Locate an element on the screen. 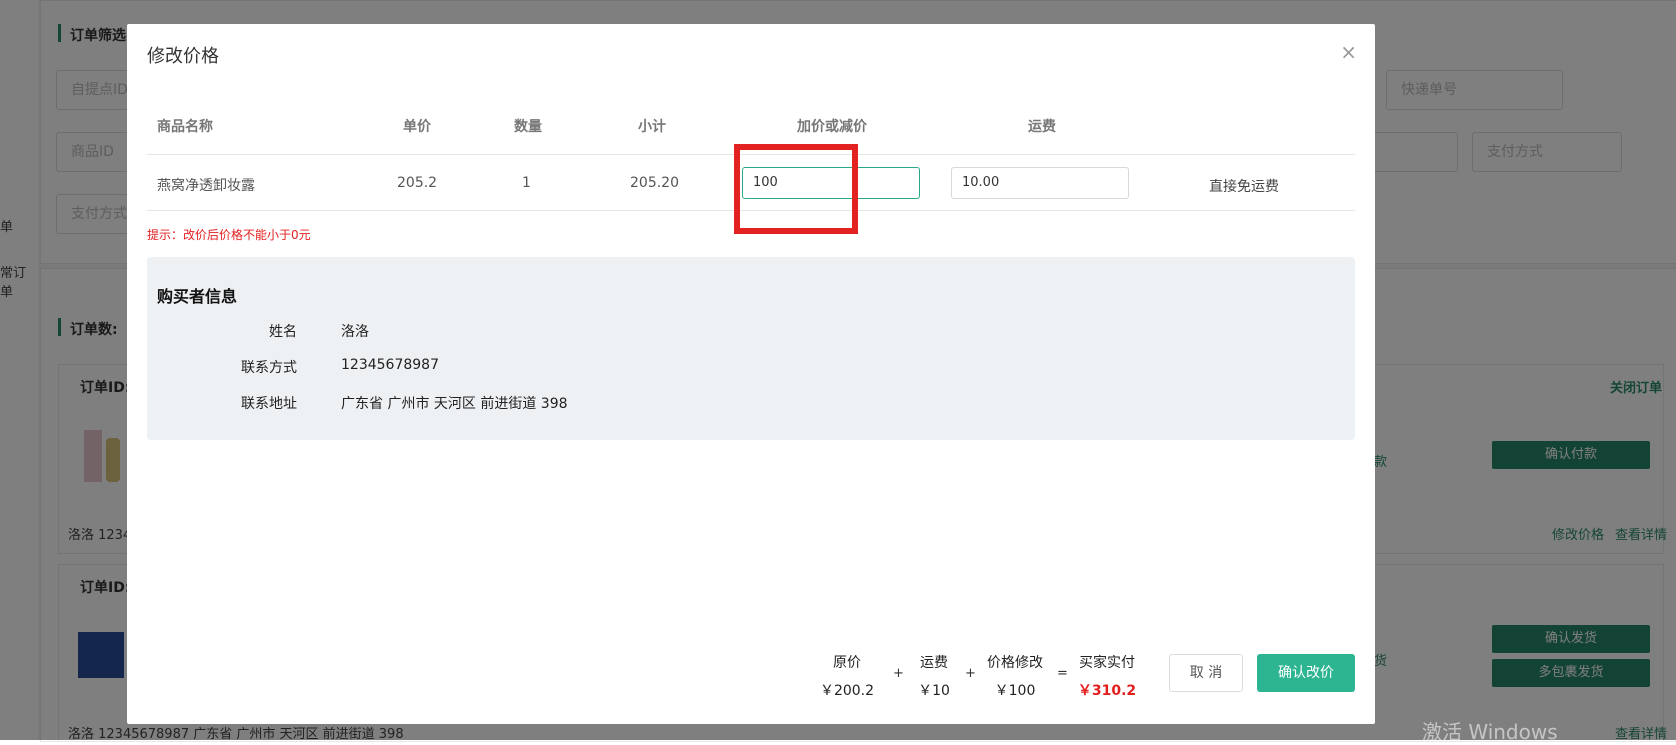 The height and width of the screenshot is (745, 1676). free-shipping-link: 直接免运费 is located at coordinates (1244, 186).